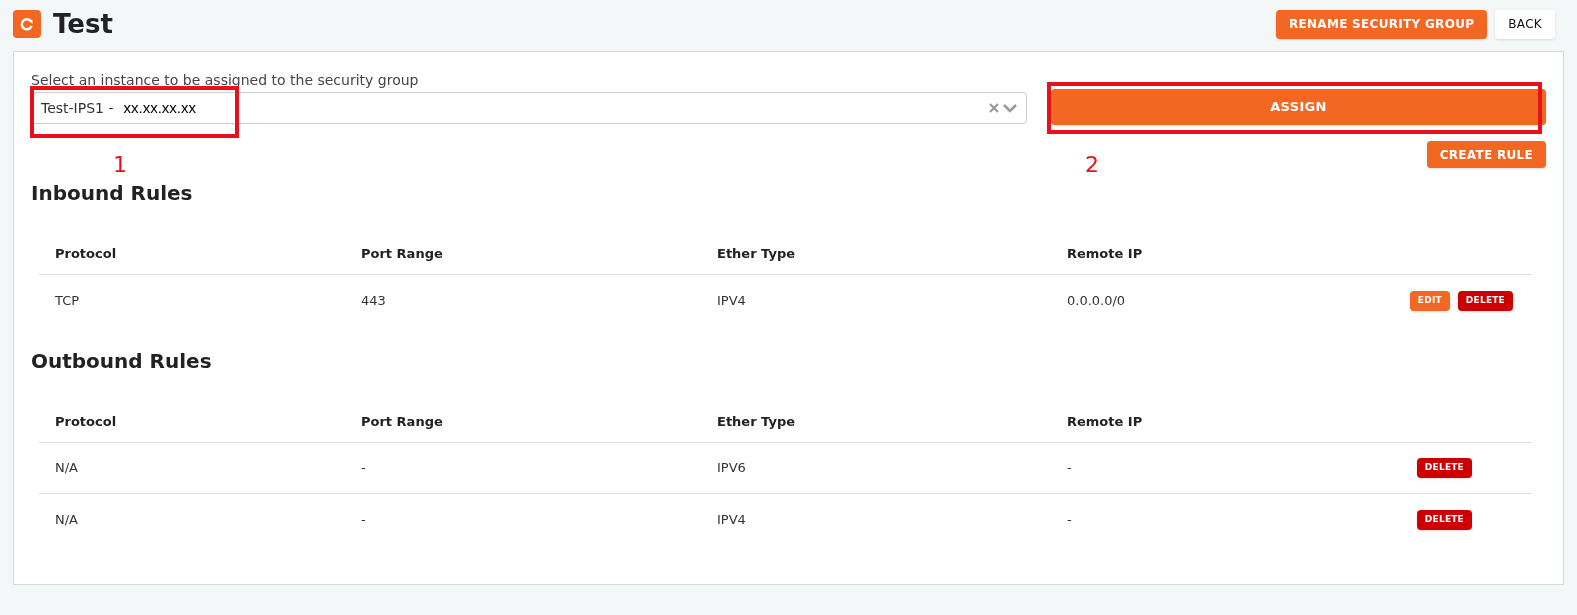 The image size is (1577, 615). What do you see at coordinates (1429, 300) in the screenshot?
I see `edit-button: EDIT` at bounding box center [1429, 300].